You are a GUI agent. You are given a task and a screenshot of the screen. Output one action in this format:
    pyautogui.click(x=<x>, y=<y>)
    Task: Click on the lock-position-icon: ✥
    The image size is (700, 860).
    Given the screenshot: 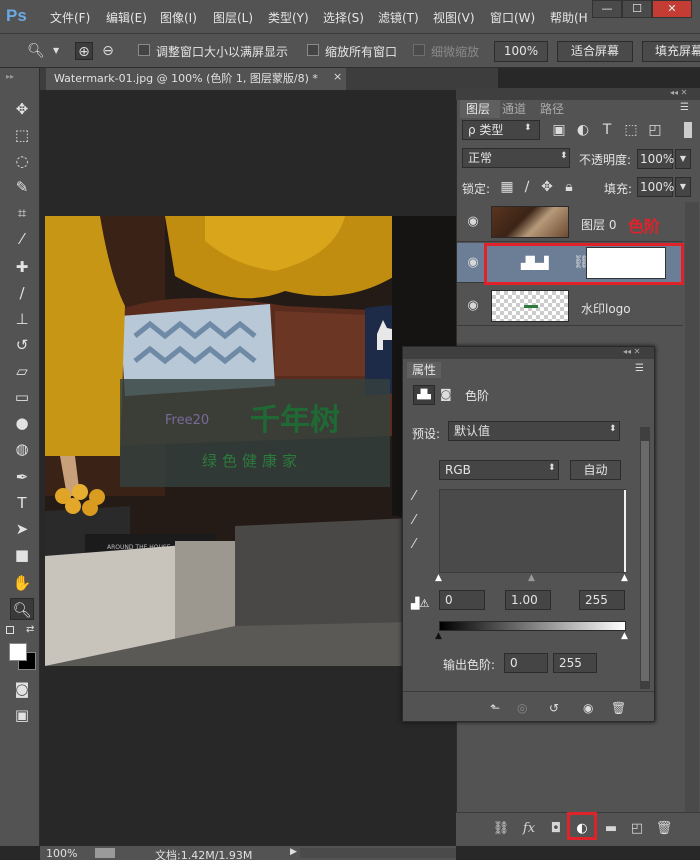 What is the action you would take?
    pyautogui.click(x=547, y=187)
    